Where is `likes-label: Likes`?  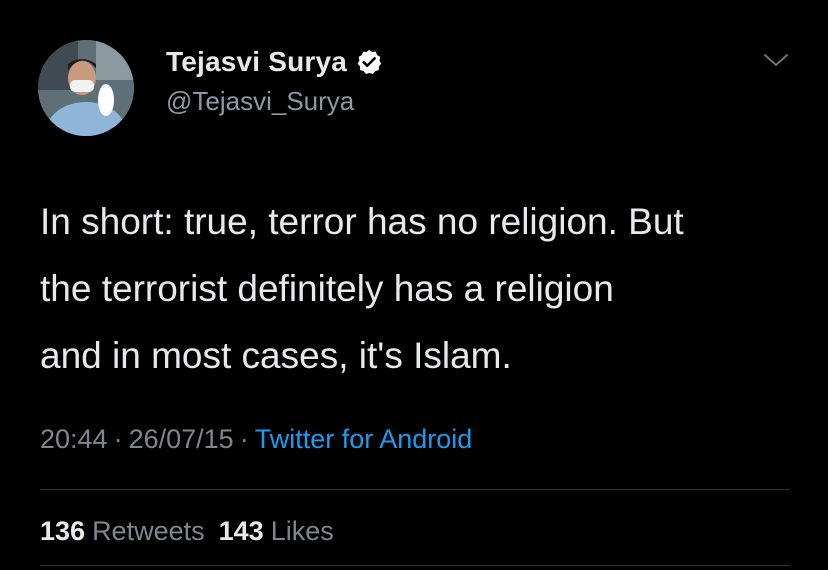 likes-label: Likes is located at coordinates (302, 531).